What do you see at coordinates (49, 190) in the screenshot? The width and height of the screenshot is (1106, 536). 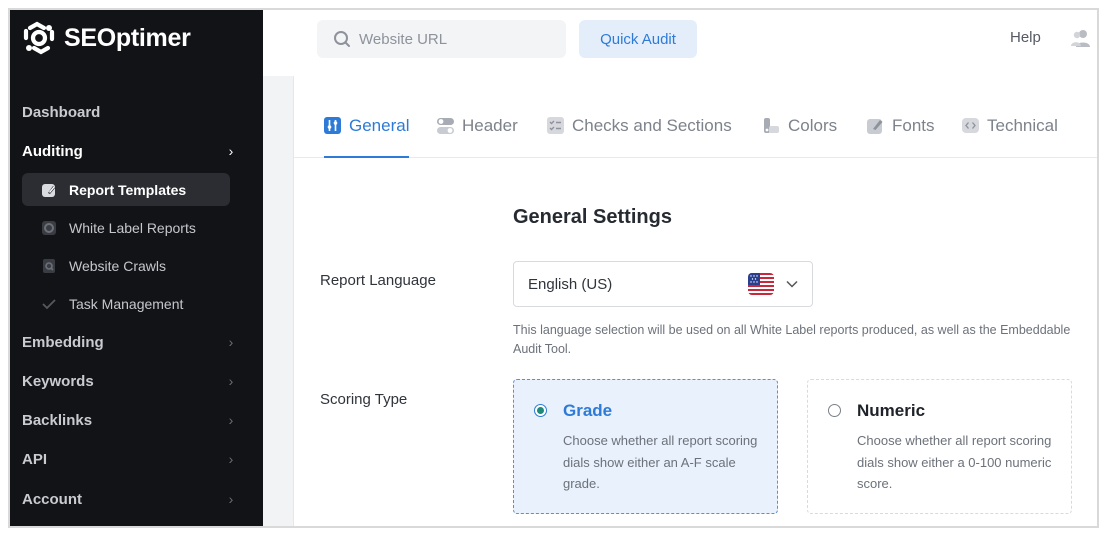 I see `template-icon` at bounding box center [49, 190].